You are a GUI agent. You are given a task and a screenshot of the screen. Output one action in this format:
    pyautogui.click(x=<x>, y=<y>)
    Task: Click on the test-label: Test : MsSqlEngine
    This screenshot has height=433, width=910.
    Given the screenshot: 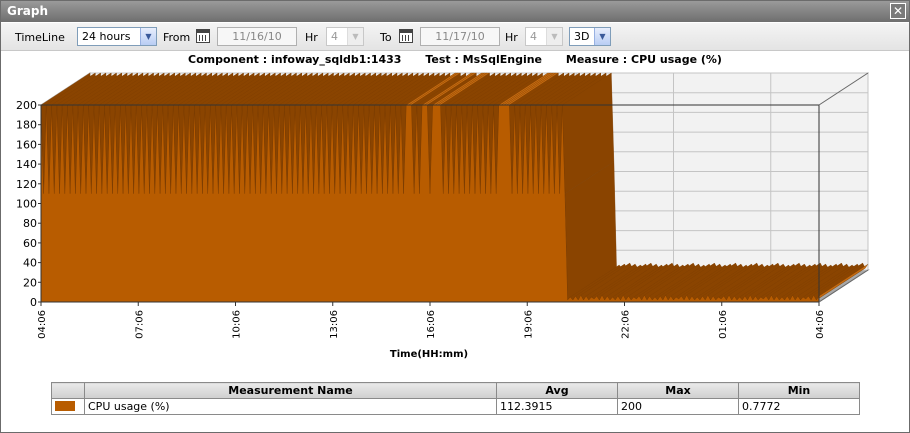 What is the action you would take?
    pyautogui.click(x=484, y=59)
    